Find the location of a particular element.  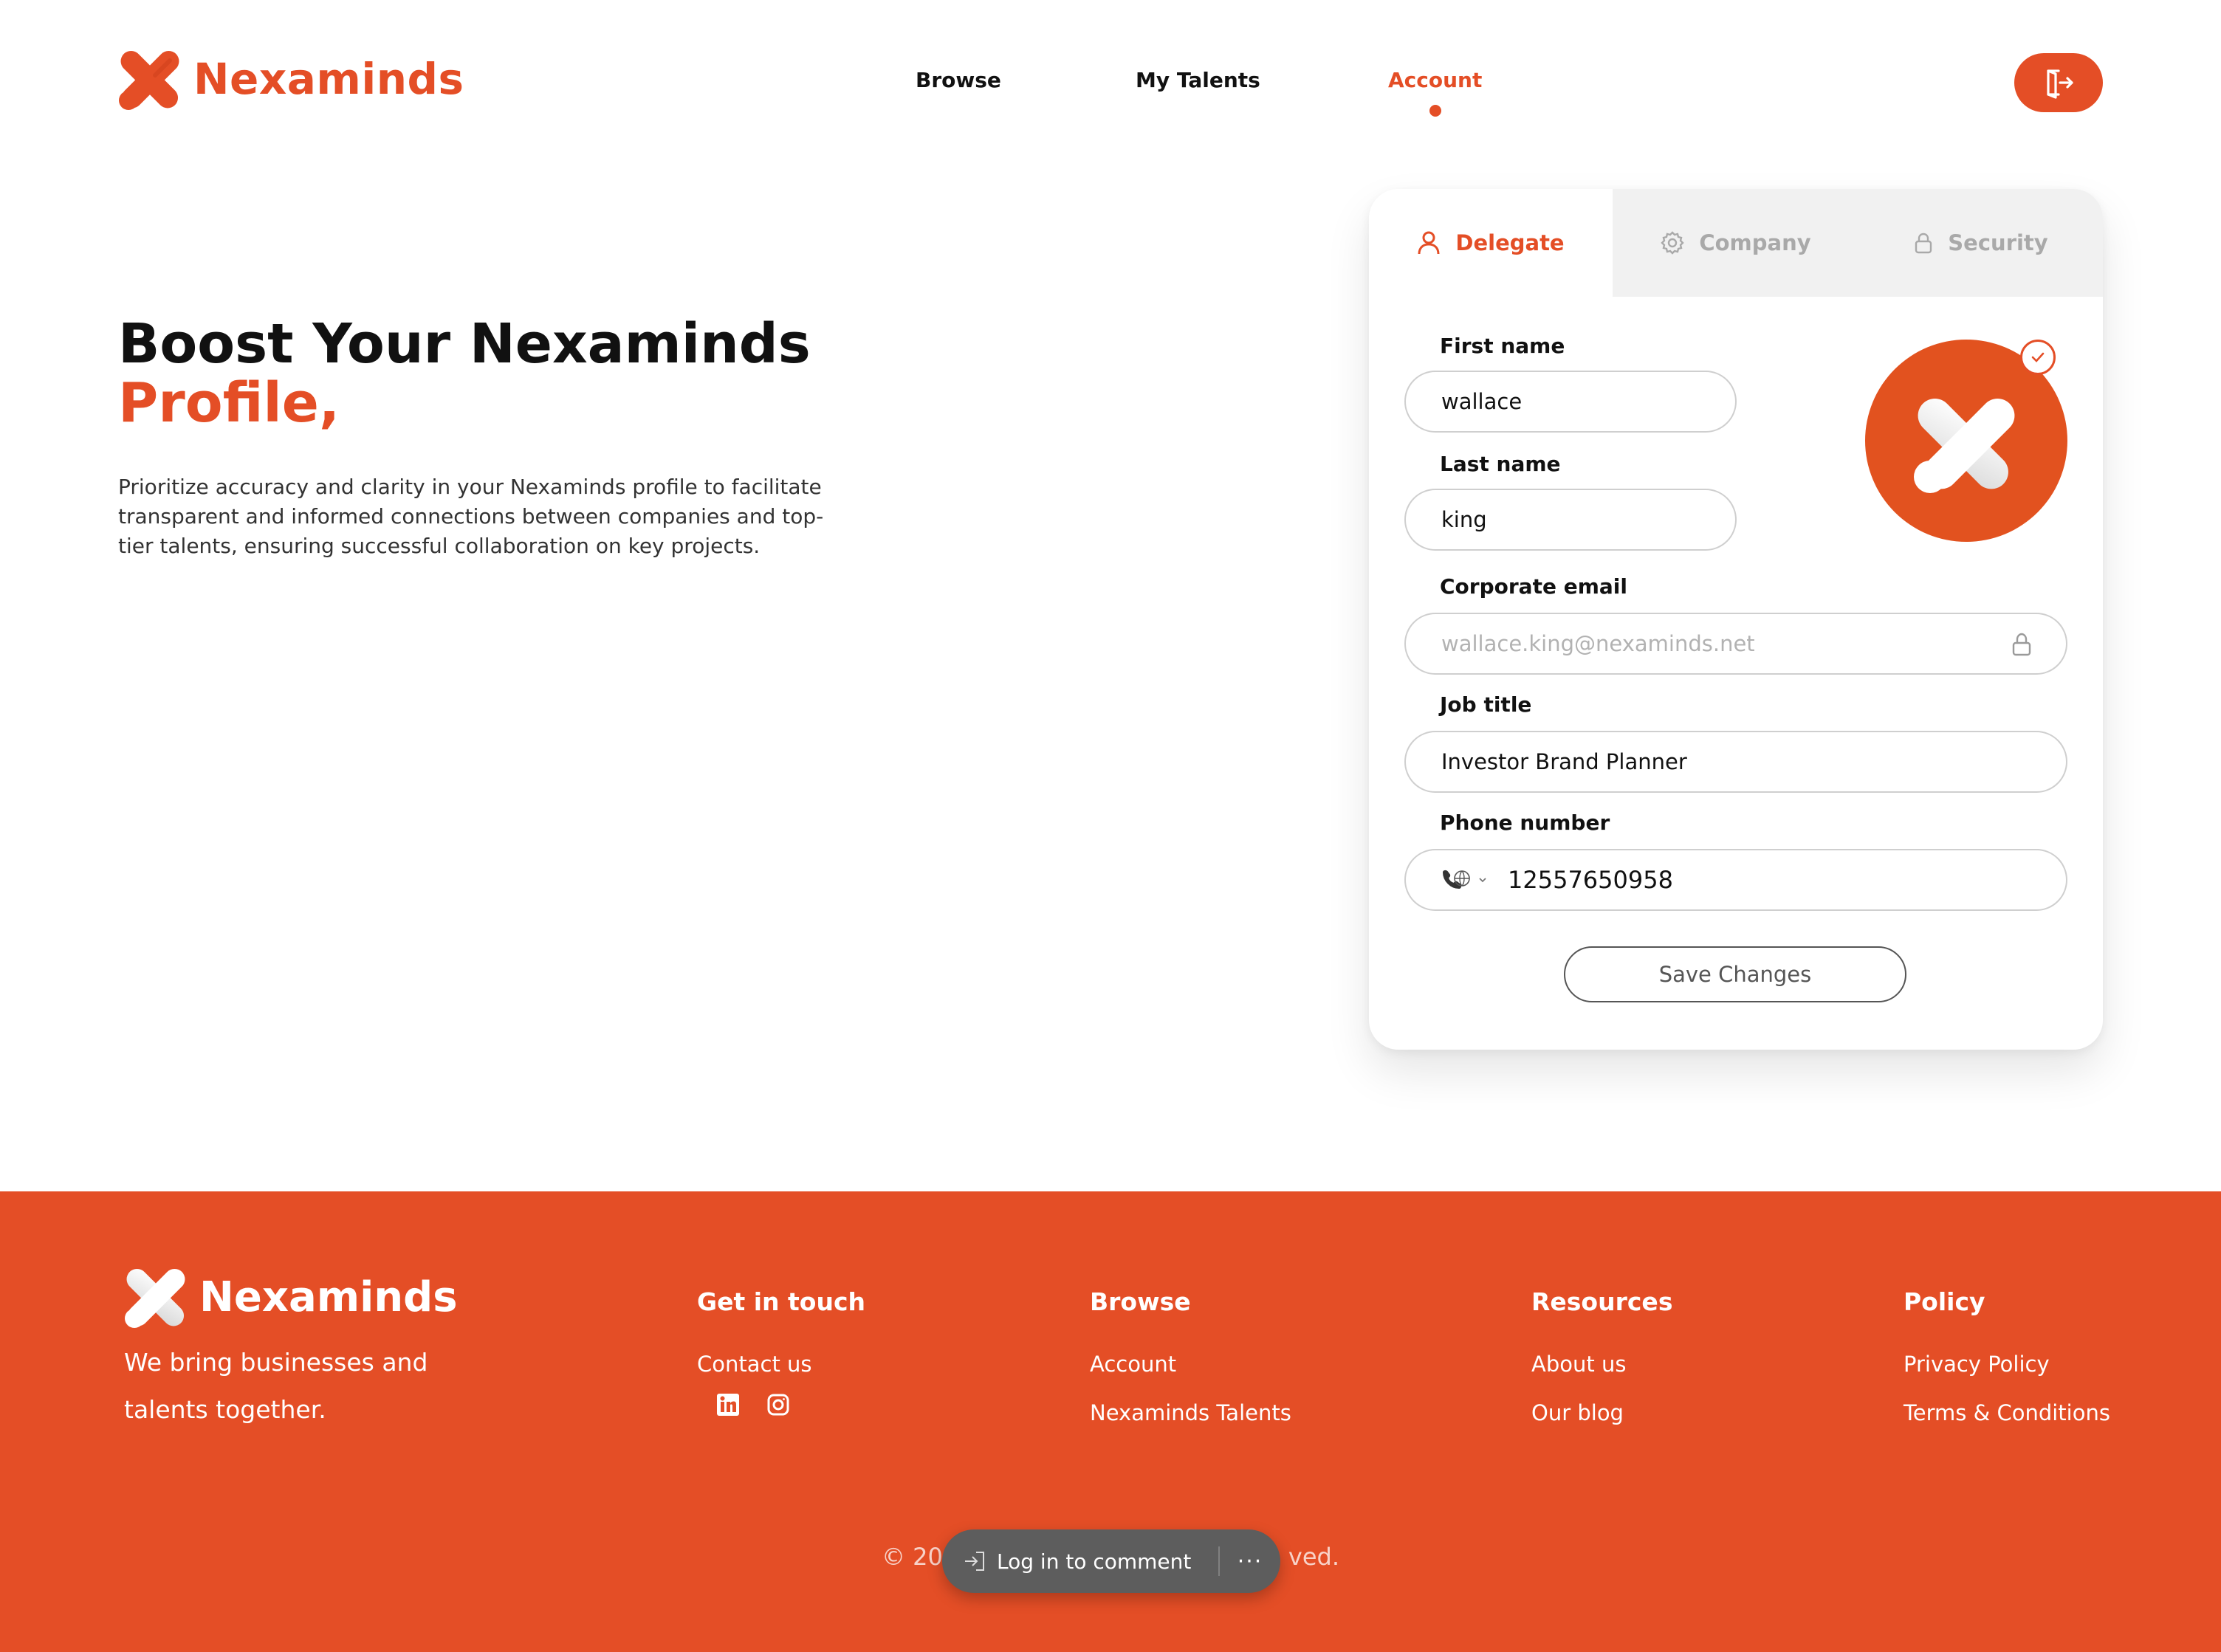

tab-company: Company is located at coordinates (1736, 243).